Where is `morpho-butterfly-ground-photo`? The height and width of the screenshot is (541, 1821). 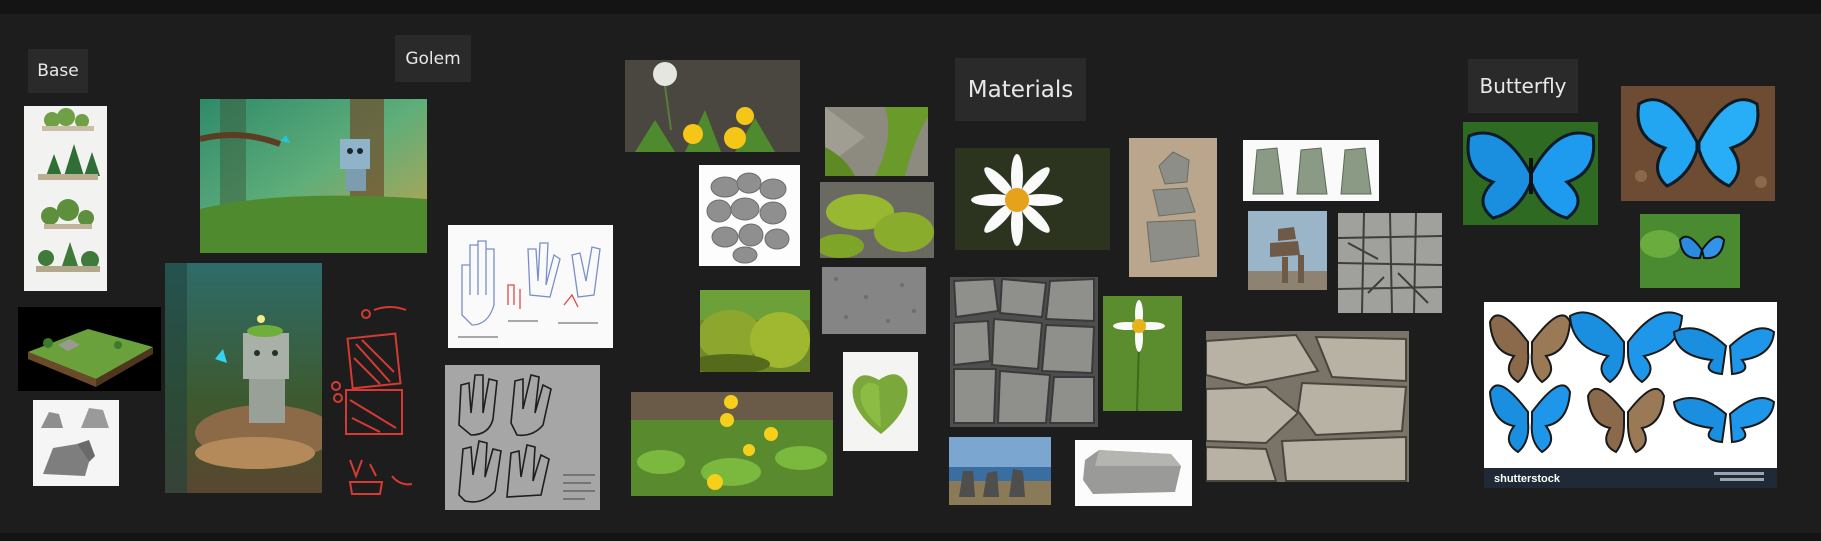
morpho-butterfly-ground-photo is located at coordinates (1698, 143).